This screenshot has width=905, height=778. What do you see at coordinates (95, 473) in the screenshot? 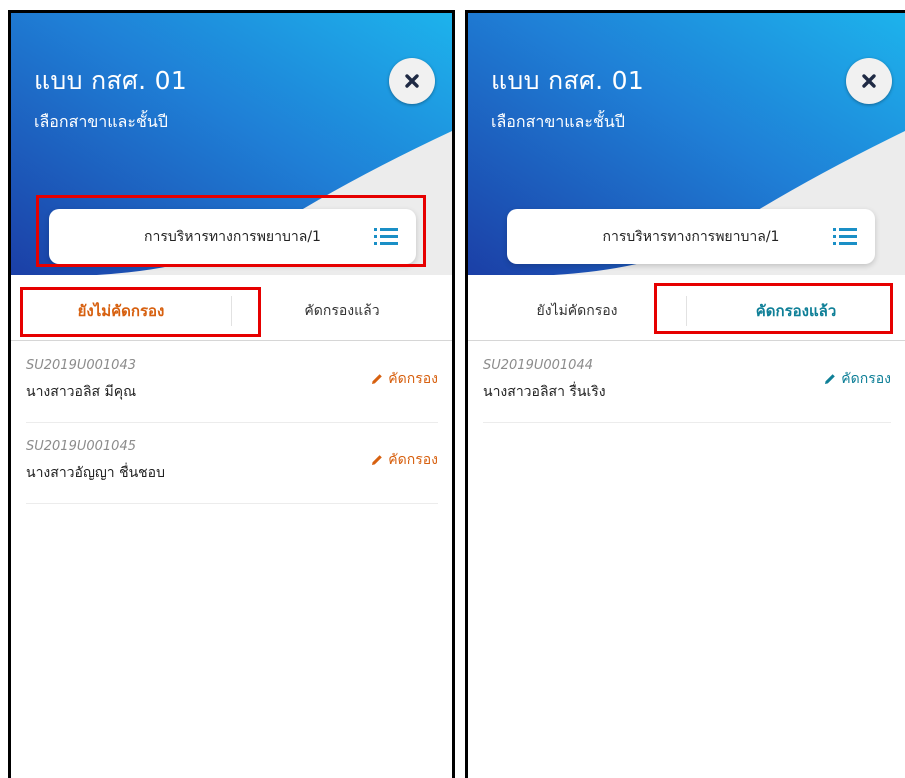
I see `student-name: นางสาวอัญญา ชื่นชอบ` at bounding box center [95, 473].